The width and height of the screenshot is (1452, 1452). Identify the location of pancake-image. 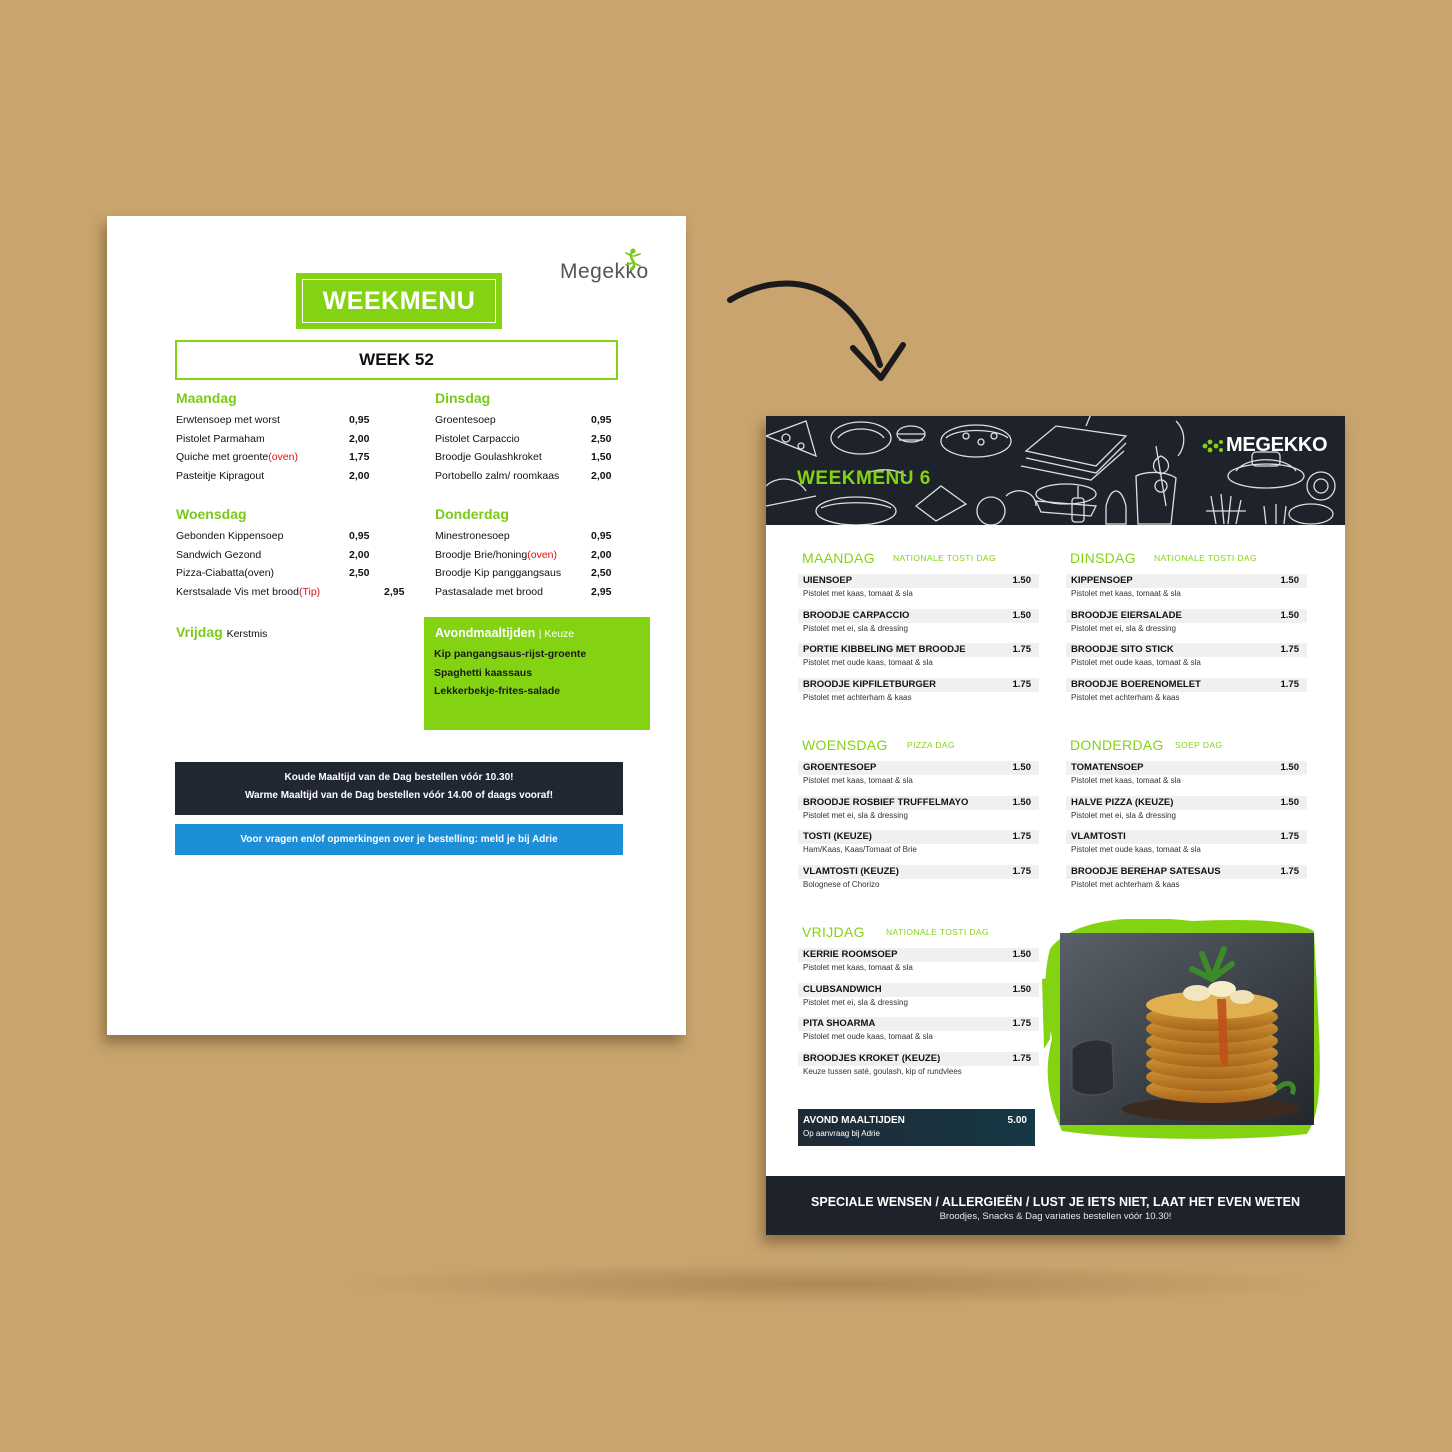
(1181, 1028).